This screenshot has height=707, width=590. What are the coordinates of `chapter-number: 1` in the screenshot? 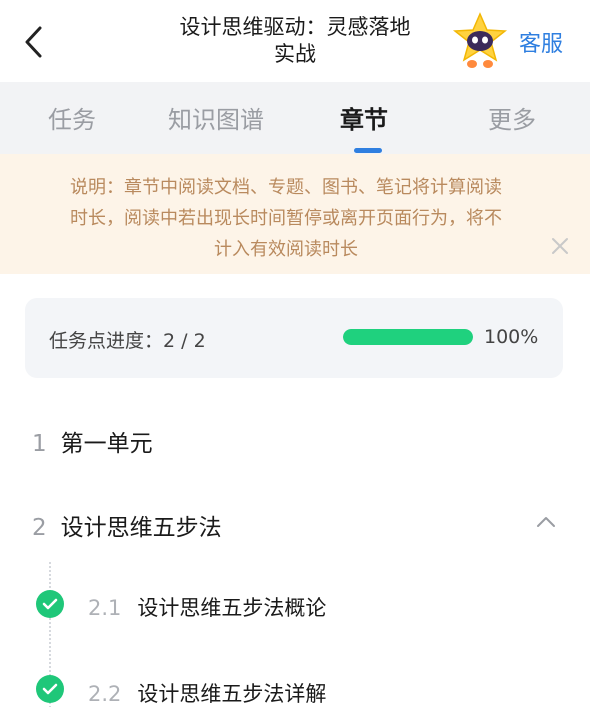 It's located at (39, 444).